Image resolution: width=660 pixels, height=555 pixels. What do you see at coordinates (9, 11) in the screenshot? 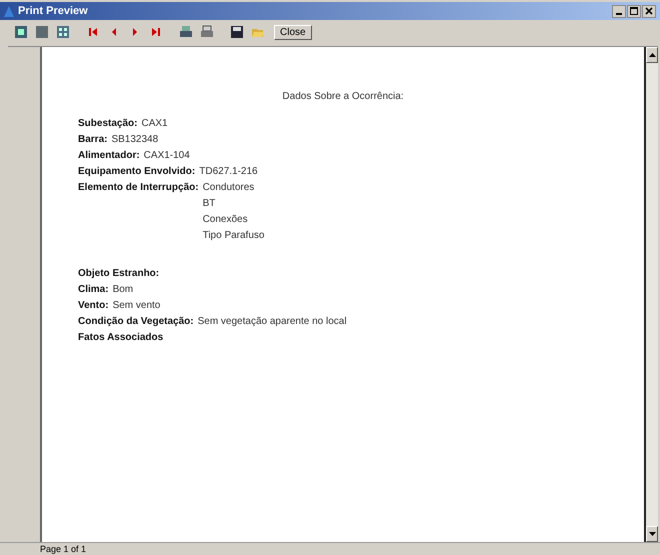
I see `app-icon` at bounding box center [9, 11].